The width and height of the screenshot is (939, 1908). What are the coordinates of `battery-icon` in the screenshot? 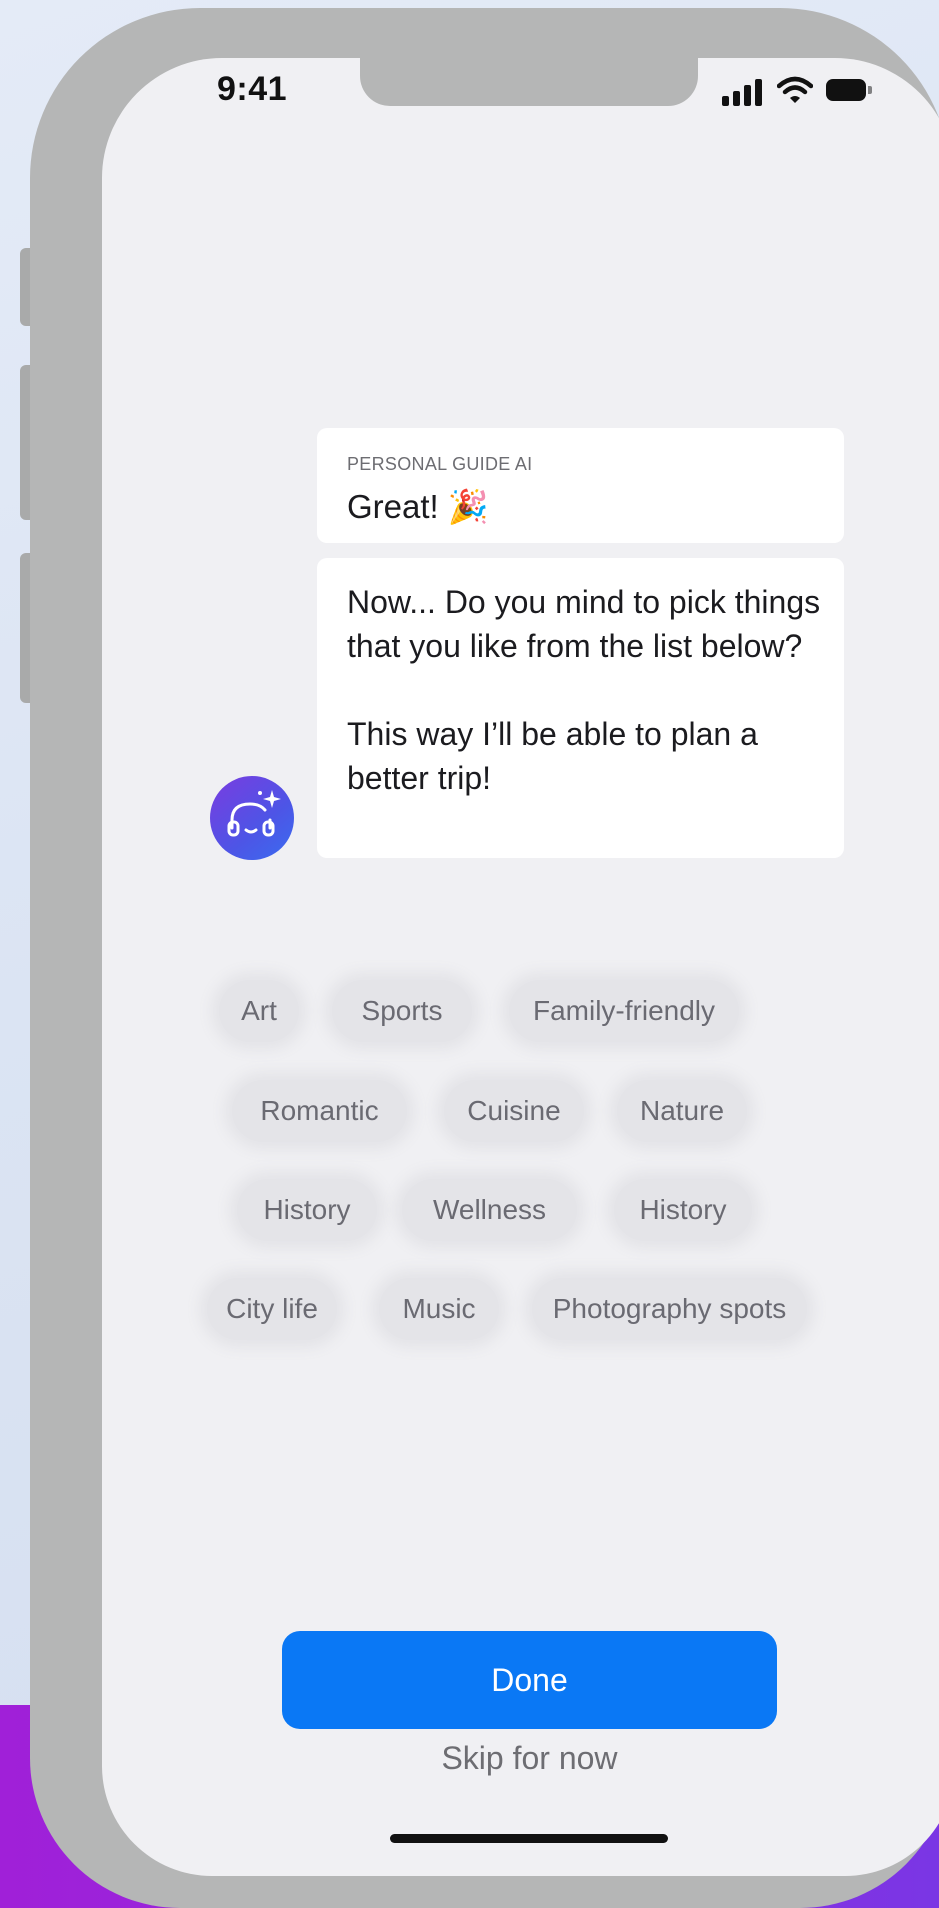 It's located at (846, 90).